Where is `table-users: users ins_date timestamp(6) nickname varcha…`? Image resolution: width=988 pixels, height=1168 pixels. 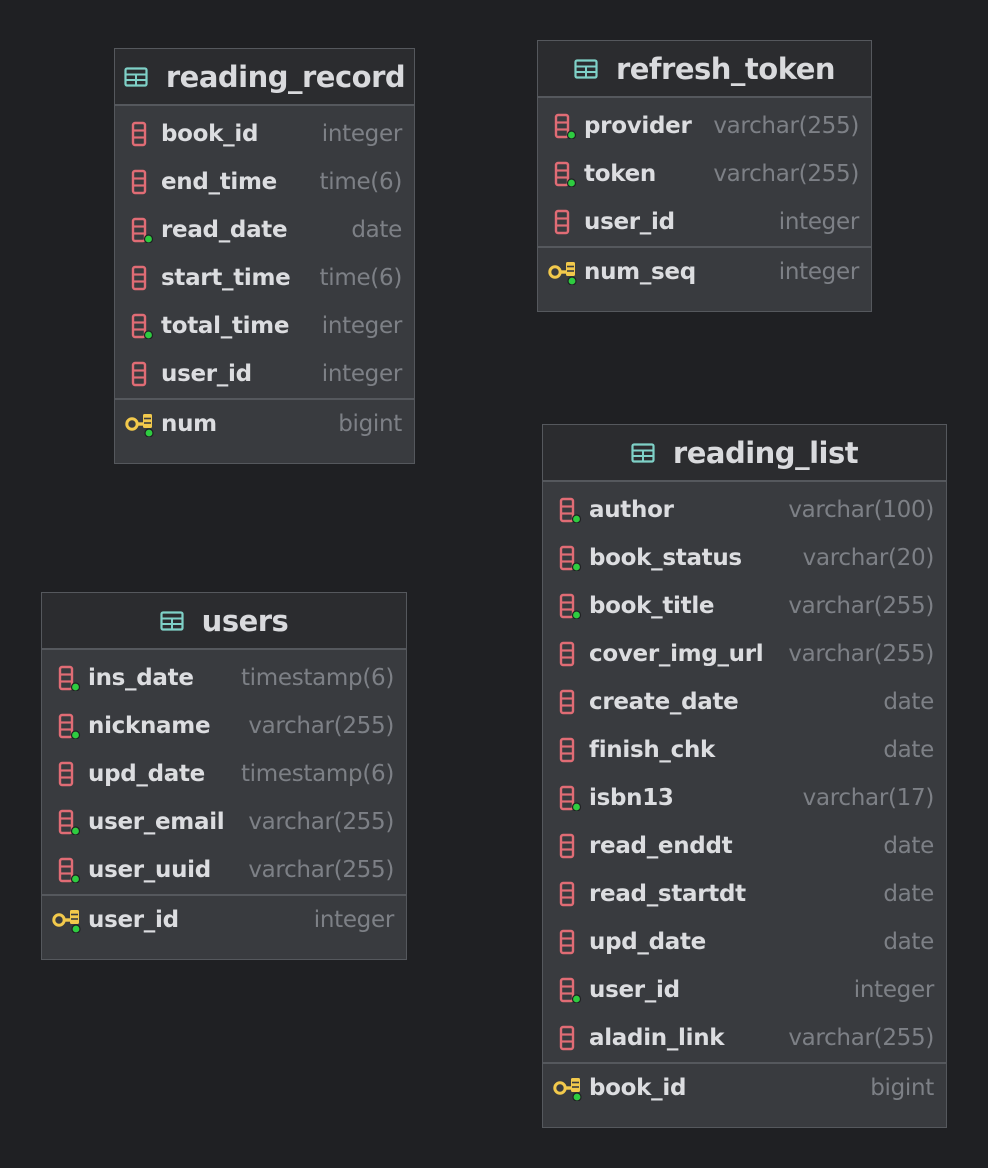 table-users: users ins_date timestamp(6) nickname varcha… is located at coordinates (224, 776).